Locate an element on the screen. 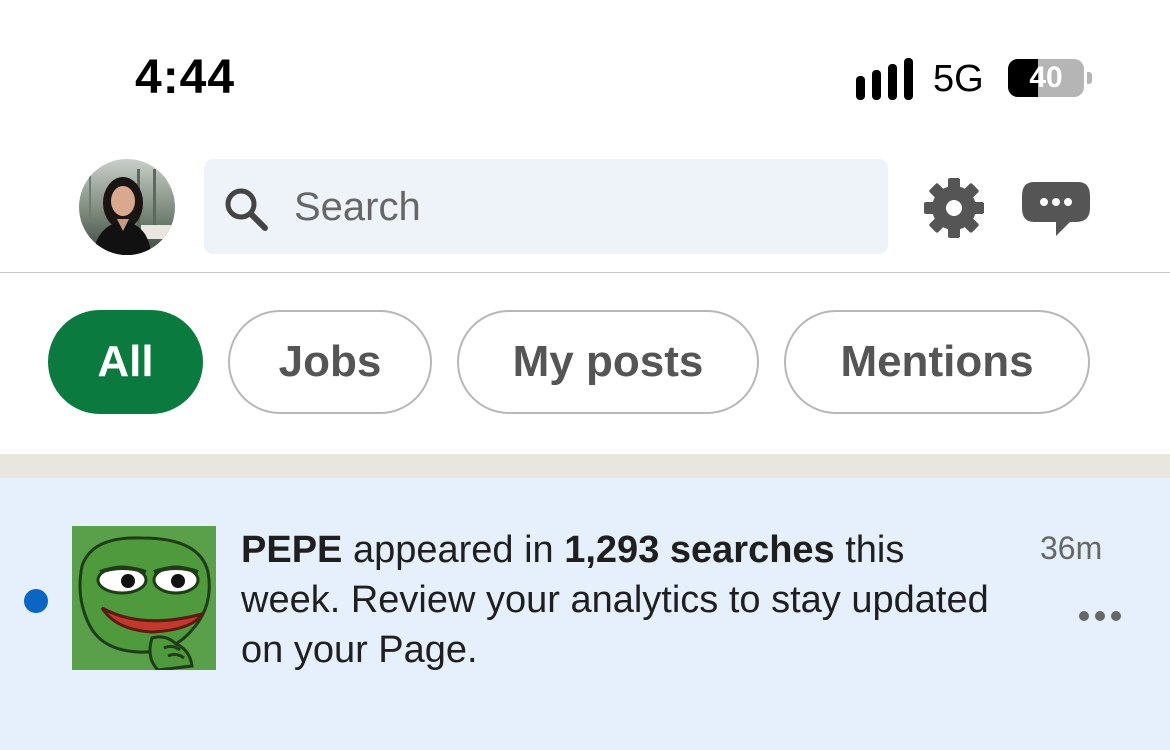 This screenshot has height=750, width=1170. battery-level: 40 is located at coordinates (1046, 77).